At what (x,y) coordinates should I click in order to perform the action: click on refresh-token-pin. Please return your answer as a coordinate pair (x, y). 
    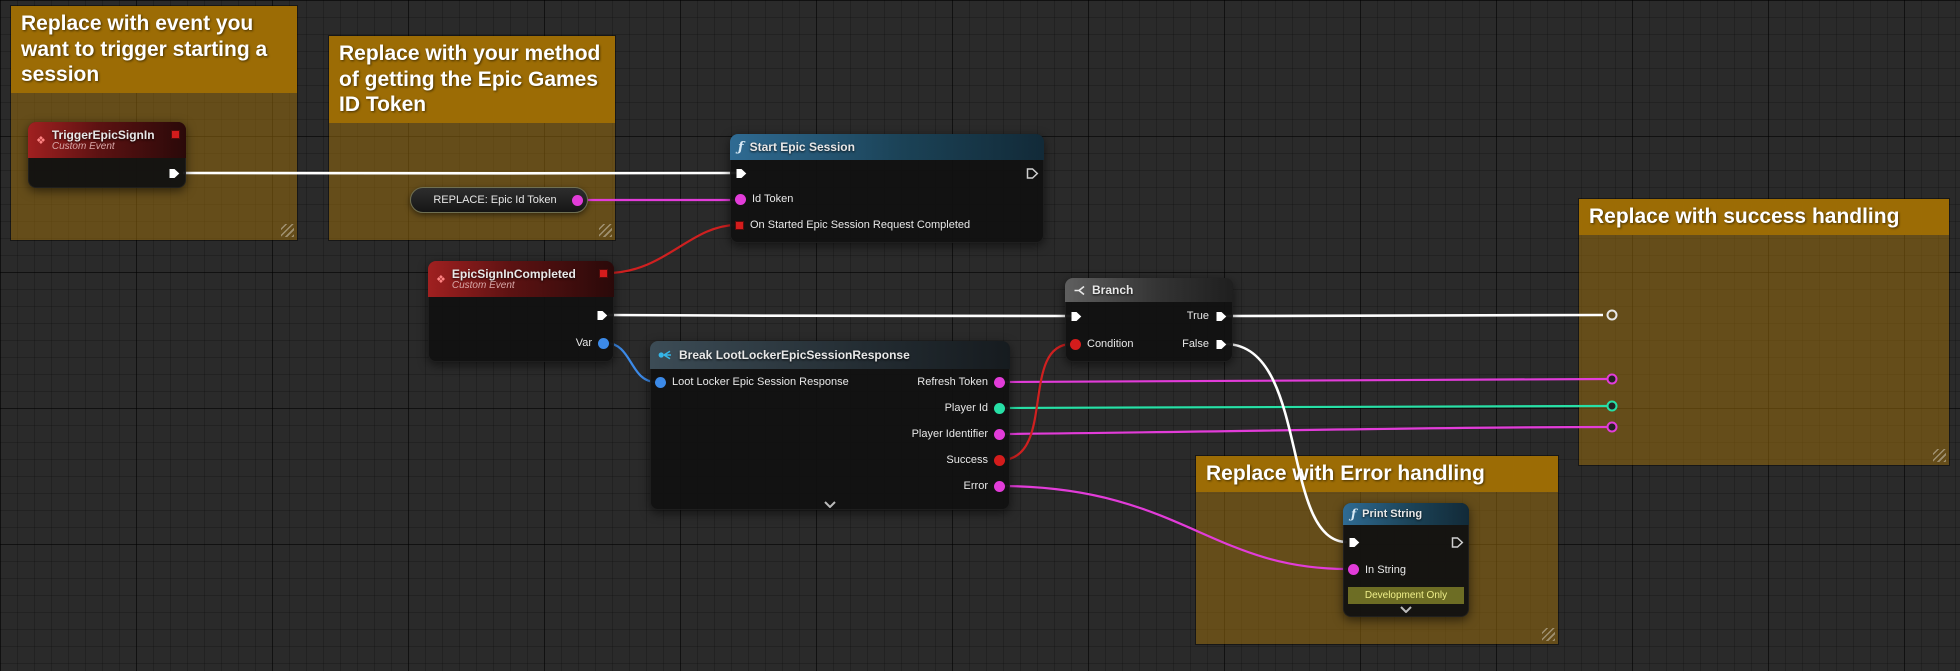
    Looking at the image, I should click on (999, 382).